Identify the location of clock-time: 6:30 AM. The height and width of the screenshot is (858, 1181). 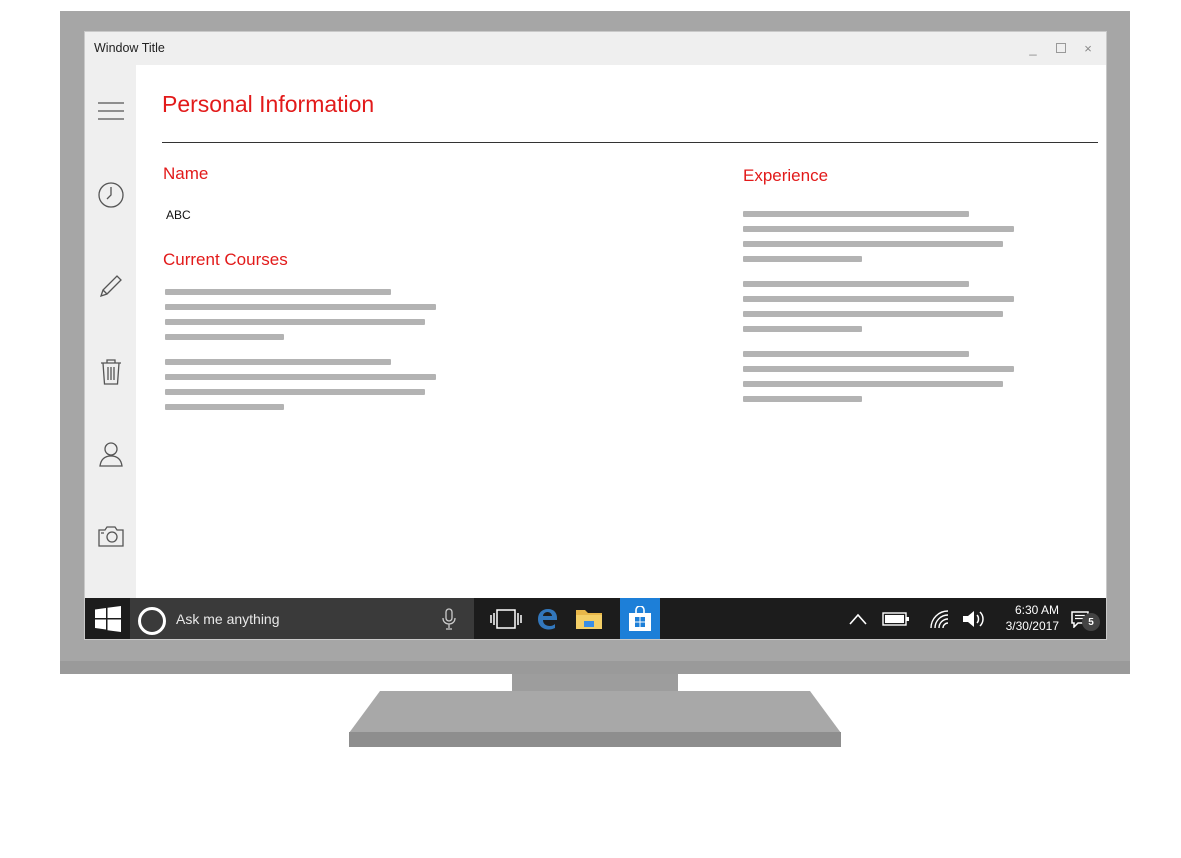
(1036, 610).